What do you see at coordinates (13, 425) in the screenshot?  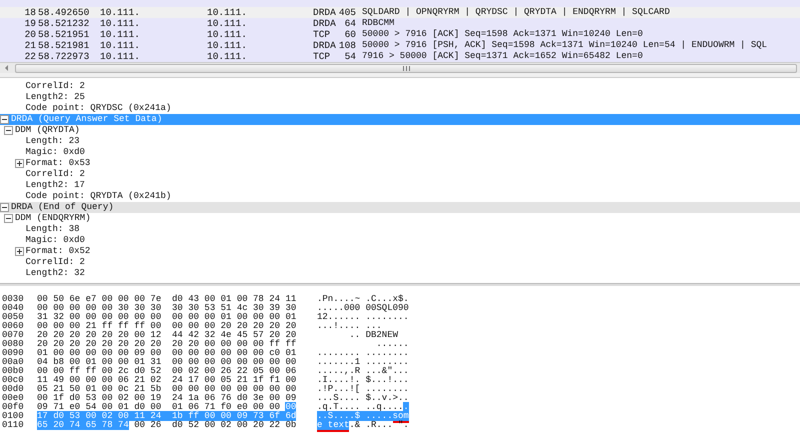 I see `hex-offset: 0110` at bounding box center [13, 425].